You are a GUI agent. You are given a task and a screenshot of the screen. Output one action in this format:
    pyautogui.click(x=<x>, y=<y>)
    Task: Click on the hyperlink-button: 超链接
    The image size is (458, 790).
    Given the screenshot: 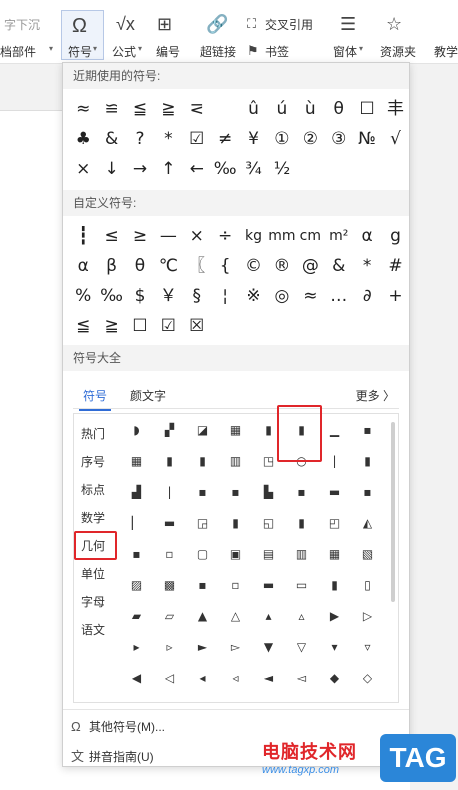 What is the action you would take?
    pyautogui.click(x=218, y=51)
    